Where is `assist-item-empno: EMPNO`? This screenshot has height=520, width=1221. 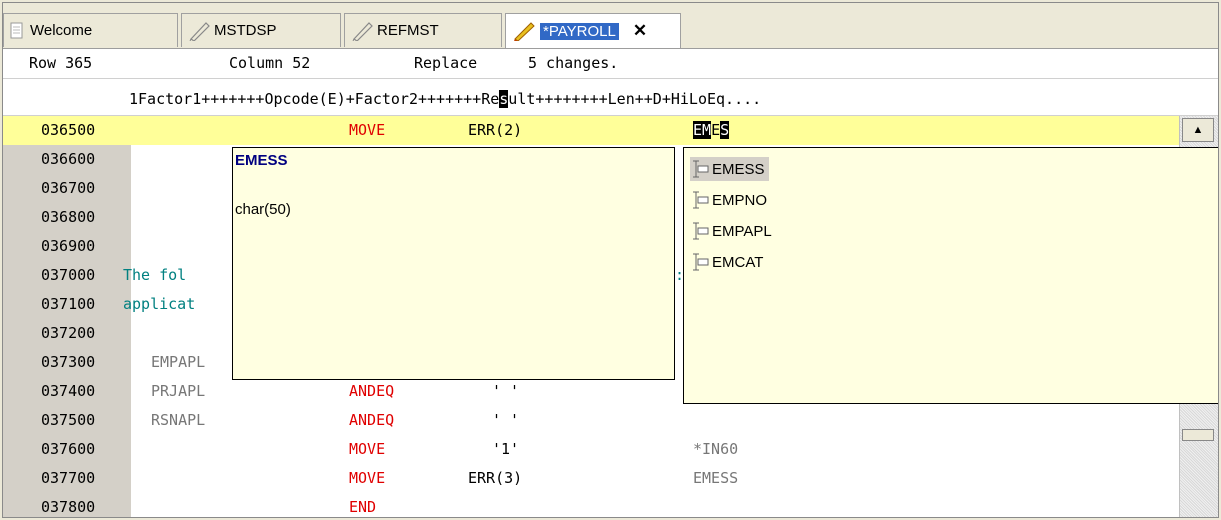 assist-item-empno: EMPNO is located at coordinates (730, 200).